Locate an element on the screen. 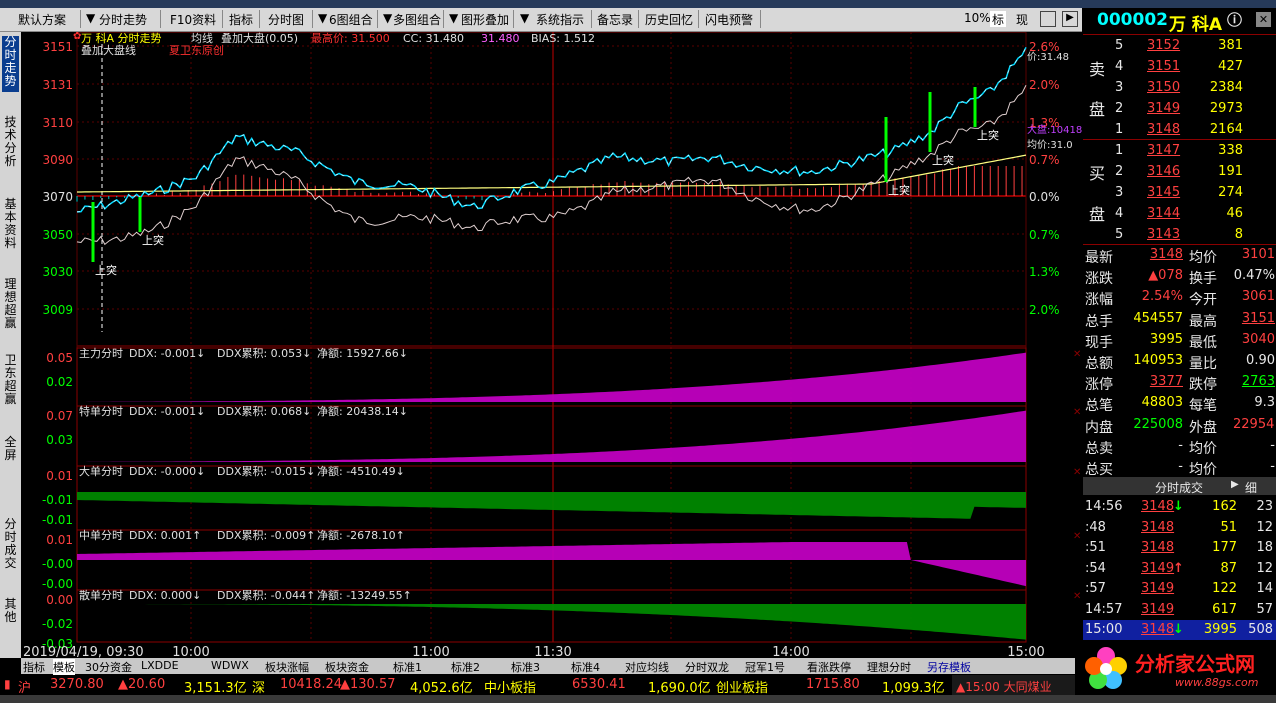 The width and height of the screenshot is (1276, 703). tick-price: 3148 is located at coordinates (1158, 506).